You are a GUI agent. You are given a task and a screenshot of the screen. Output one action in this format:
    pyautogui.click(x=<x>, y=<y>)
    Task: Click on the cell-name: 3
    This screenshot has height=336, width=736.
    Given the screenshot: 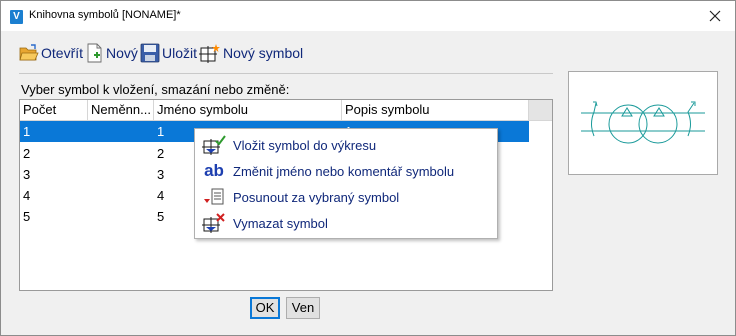 What is the action you would take?
    pyautogui.click(x=161, y=174)
    